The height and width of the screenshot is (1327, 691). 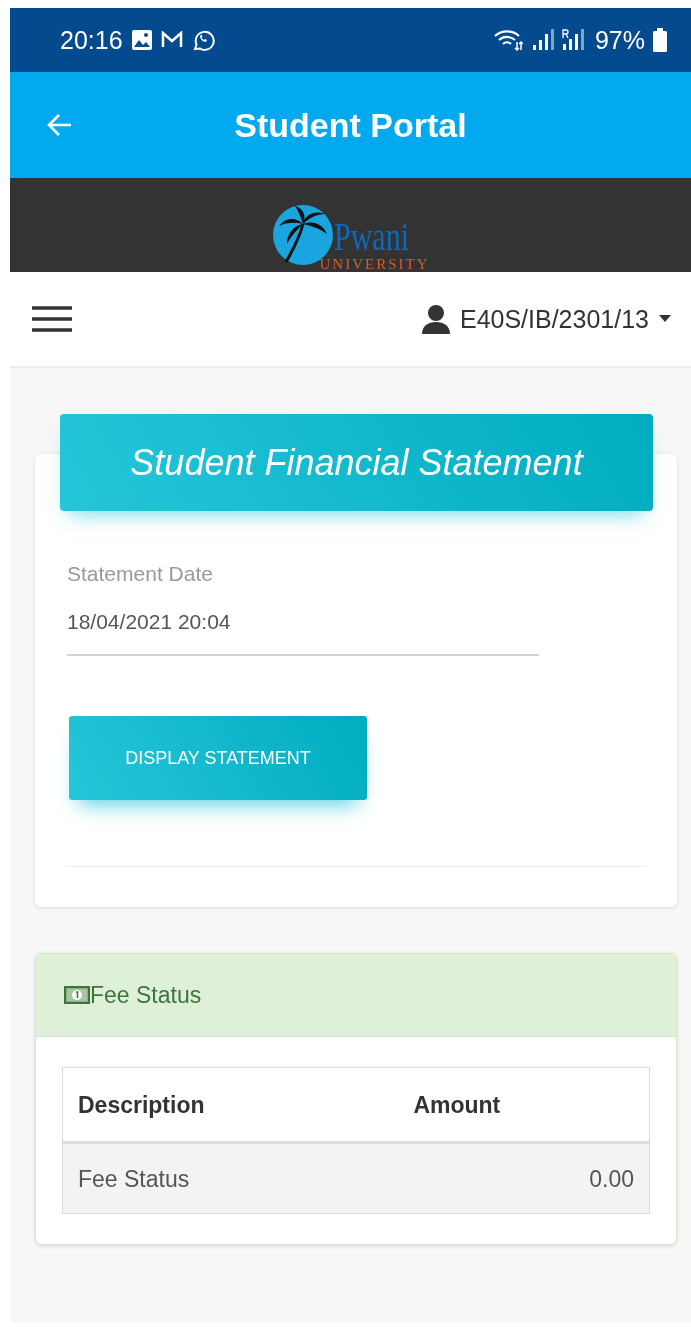 What do you see at coordinates (546, 319) in the screenshot?
I see `user-menu: E40S/IB/2301/13` at bounding box center [546, 319].